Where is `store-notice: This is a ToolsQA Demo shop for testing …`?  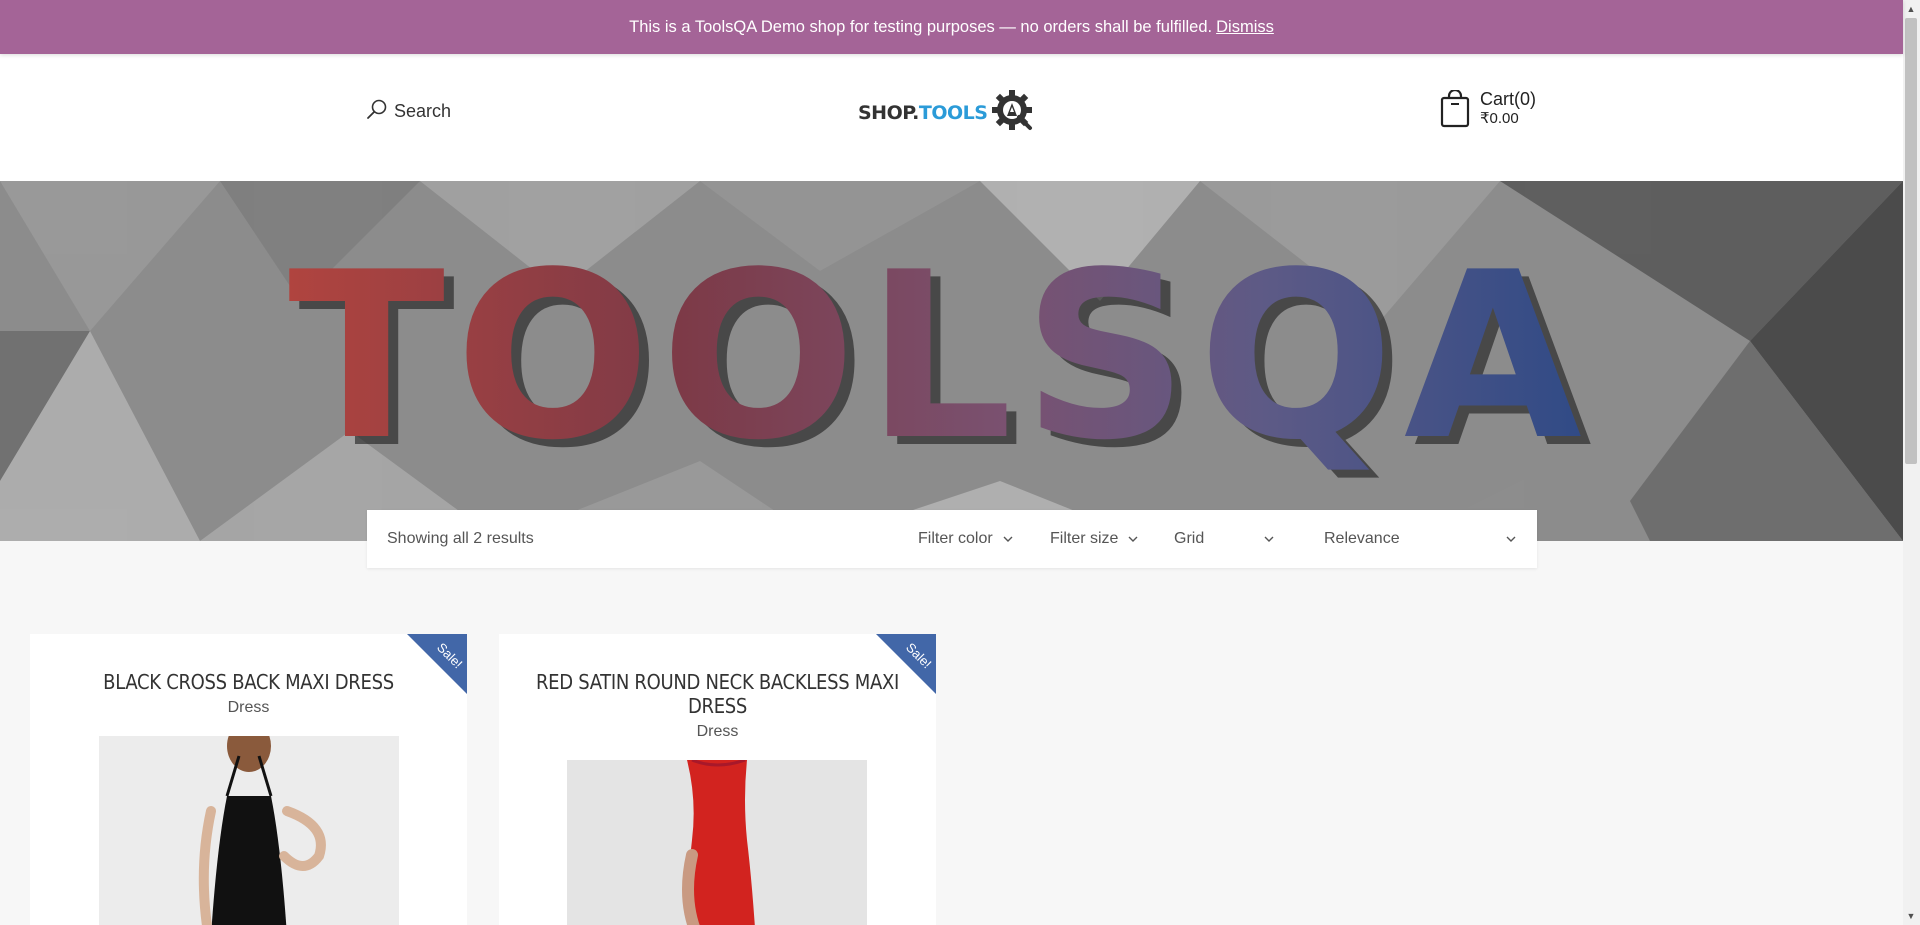 store-notice: This is a ToolsQA Demo shop for testing … is located at coordinates (951, 27).